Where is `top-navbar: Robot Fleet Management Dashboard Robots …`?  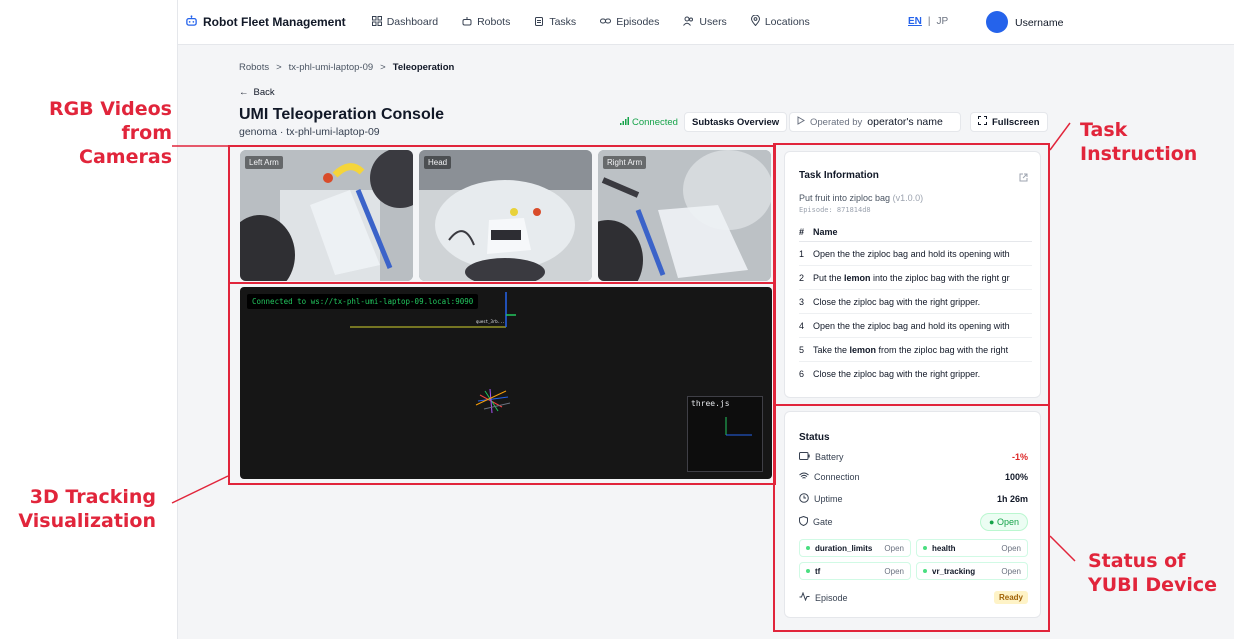
top-navbar: Robot Fleet Management Dashboard Robots … is located at coordinates (706, 22).